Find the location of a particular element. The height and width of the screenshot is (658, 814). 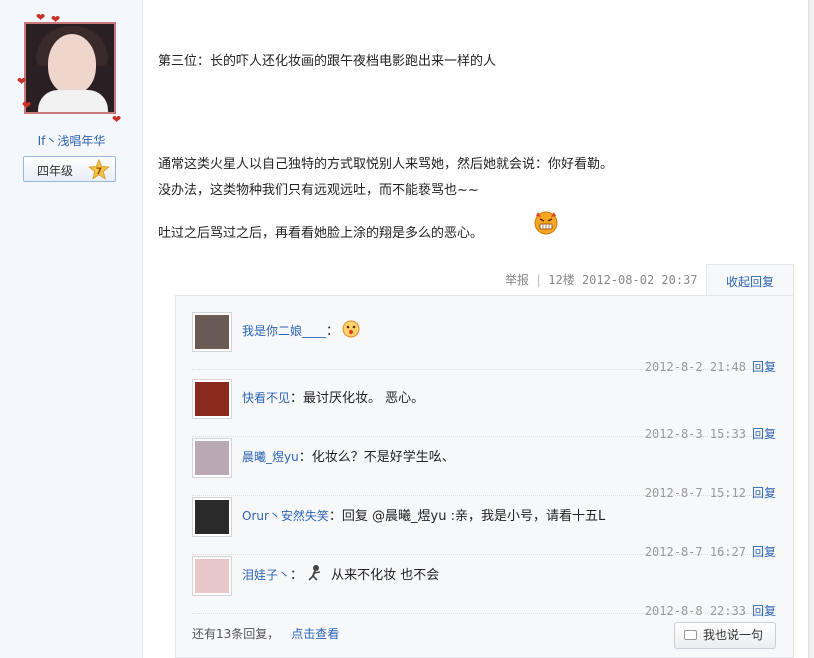

grade-level-number: 7 is located at coordinates (99, 172).